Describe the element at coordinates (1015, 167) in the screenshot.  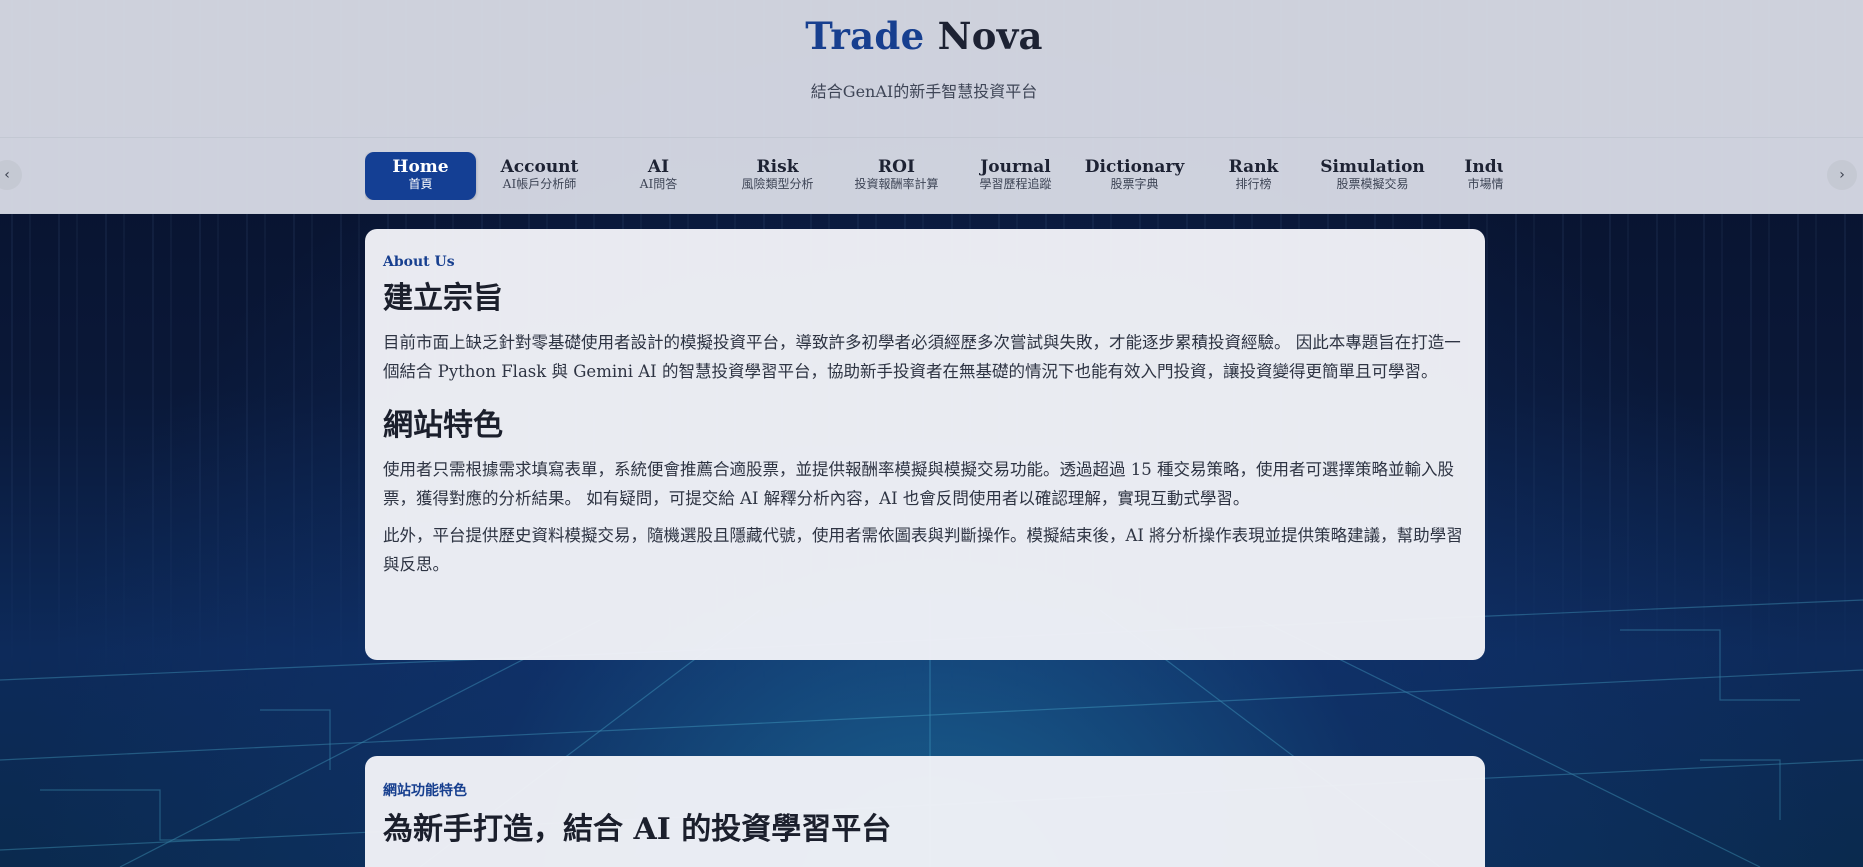
I see `nav-item-label: Journal` at that location.